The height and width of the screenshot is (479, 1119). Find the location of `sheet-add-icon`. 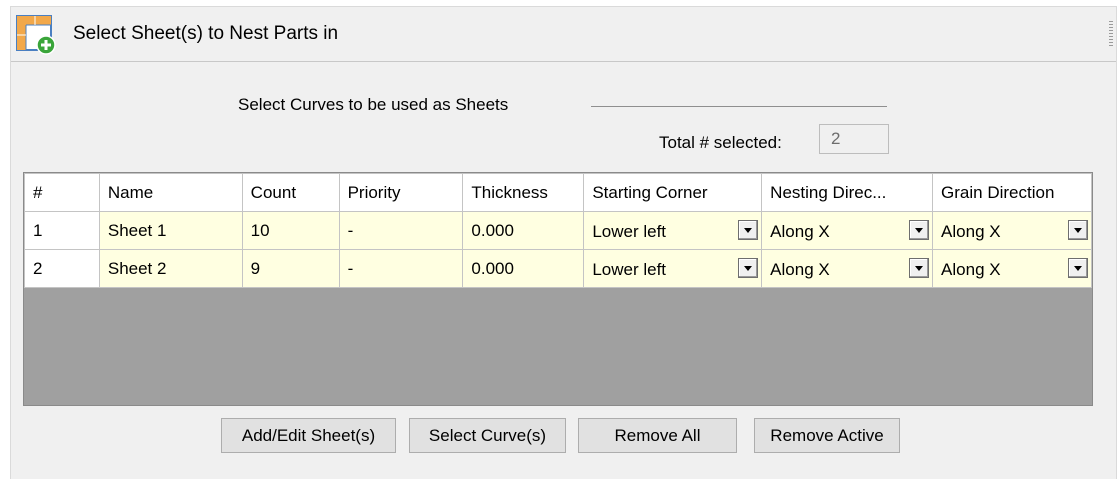

sheet-add-icon is located at coordinates (37, 35).